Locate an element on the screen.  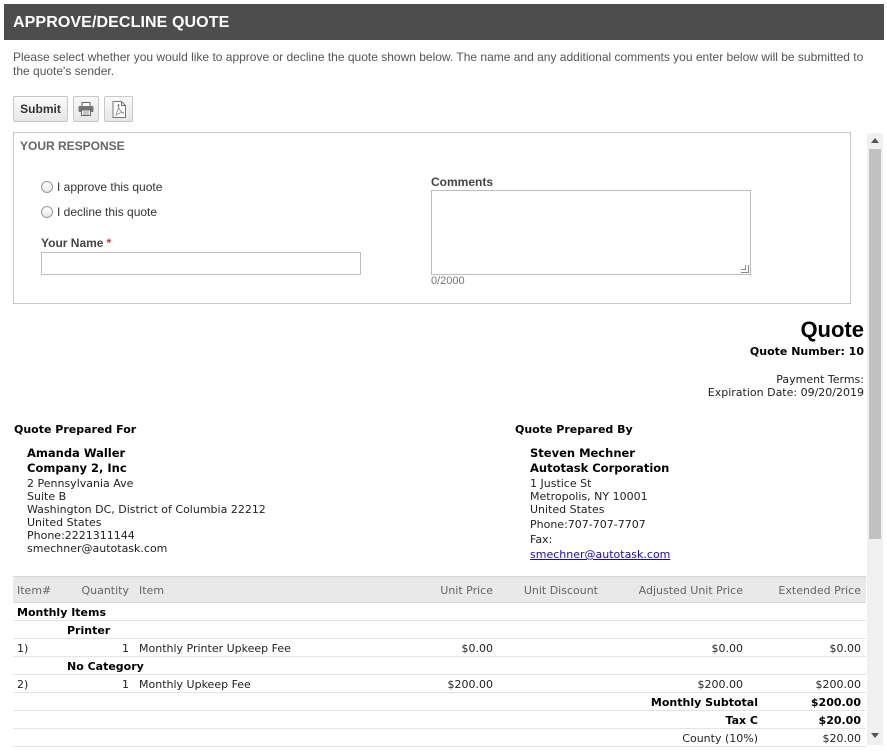
scroll-up-arrow-icon is located at coordinates (875, 140).